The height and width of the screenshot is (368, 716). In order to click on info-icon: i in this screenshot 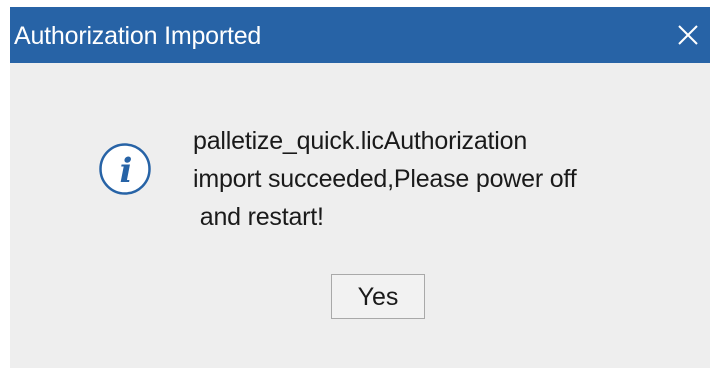, I will do `click(125, 169)`.